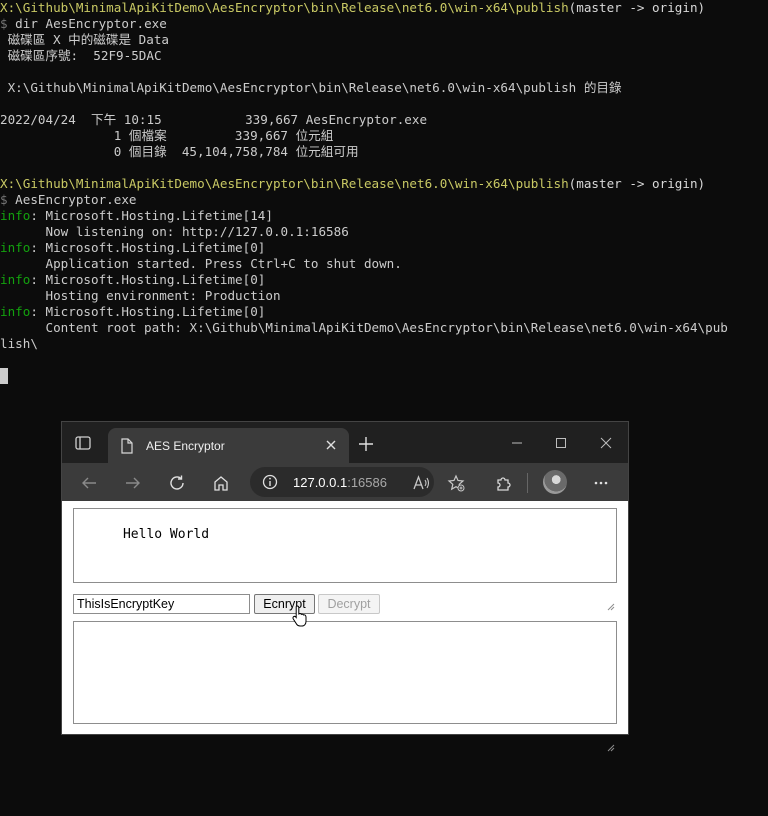  I want to click on minimize-icon, so click(517, 443).